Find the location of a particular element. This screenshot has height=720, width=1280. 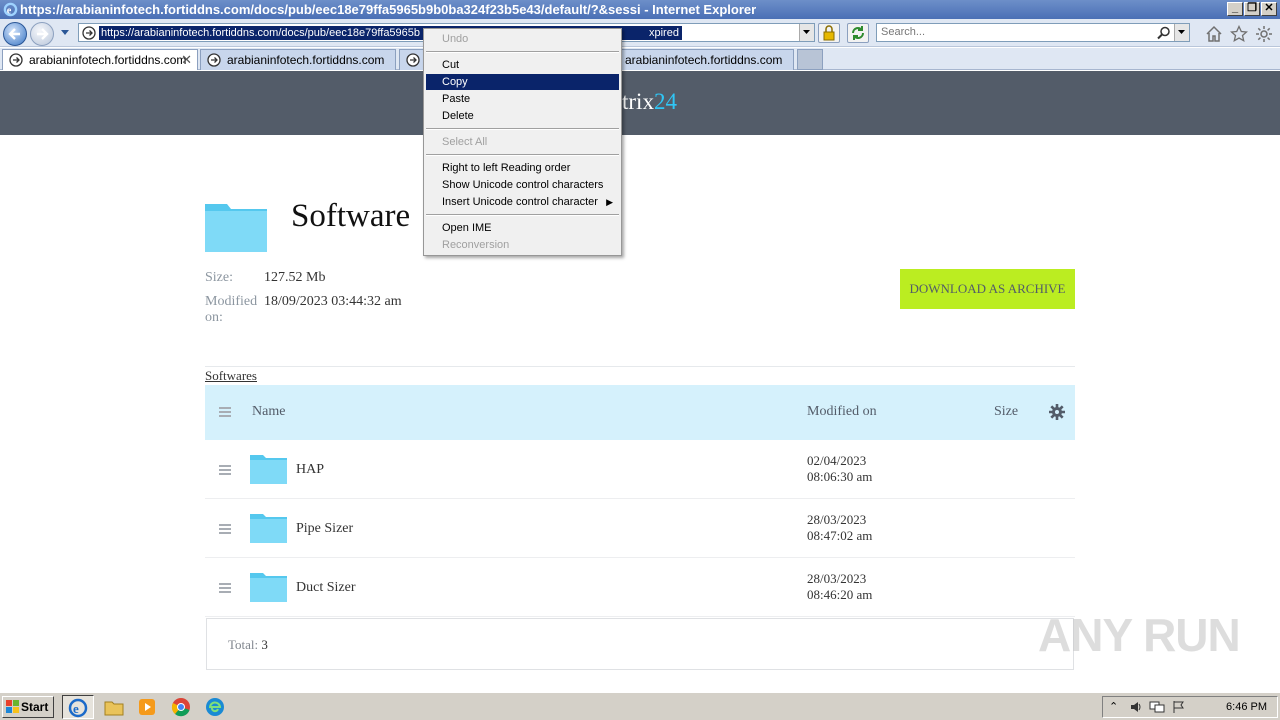

lock-icon is located at coordinates (829, 33).